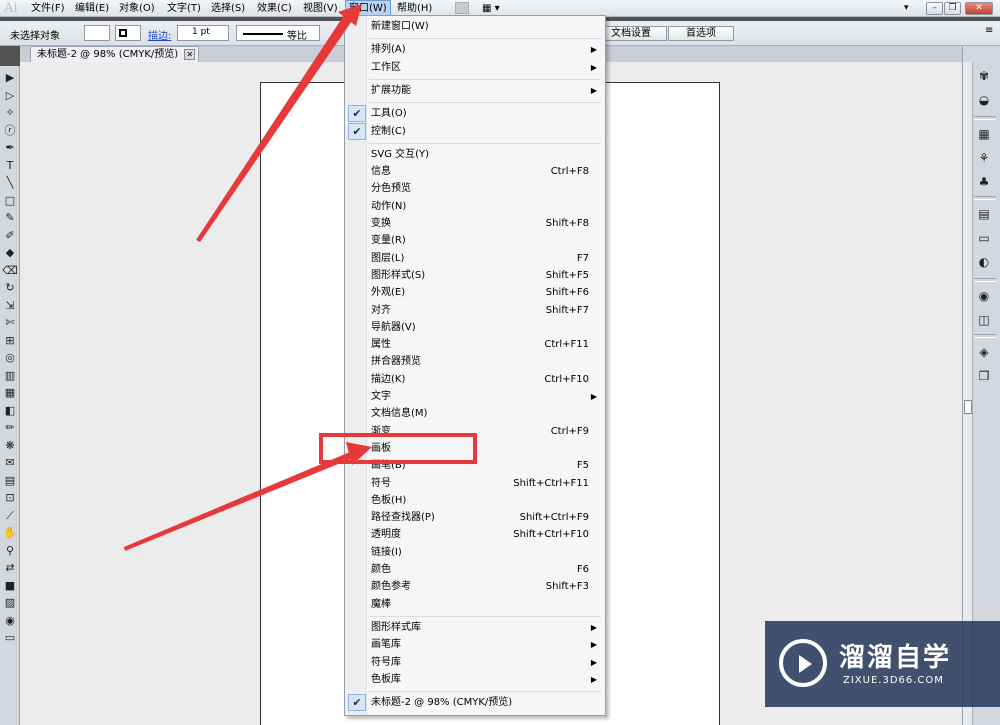 This screenshot has width=1000, height=725. I want to click on annotation-arrow-bottom, so click(238, 501).